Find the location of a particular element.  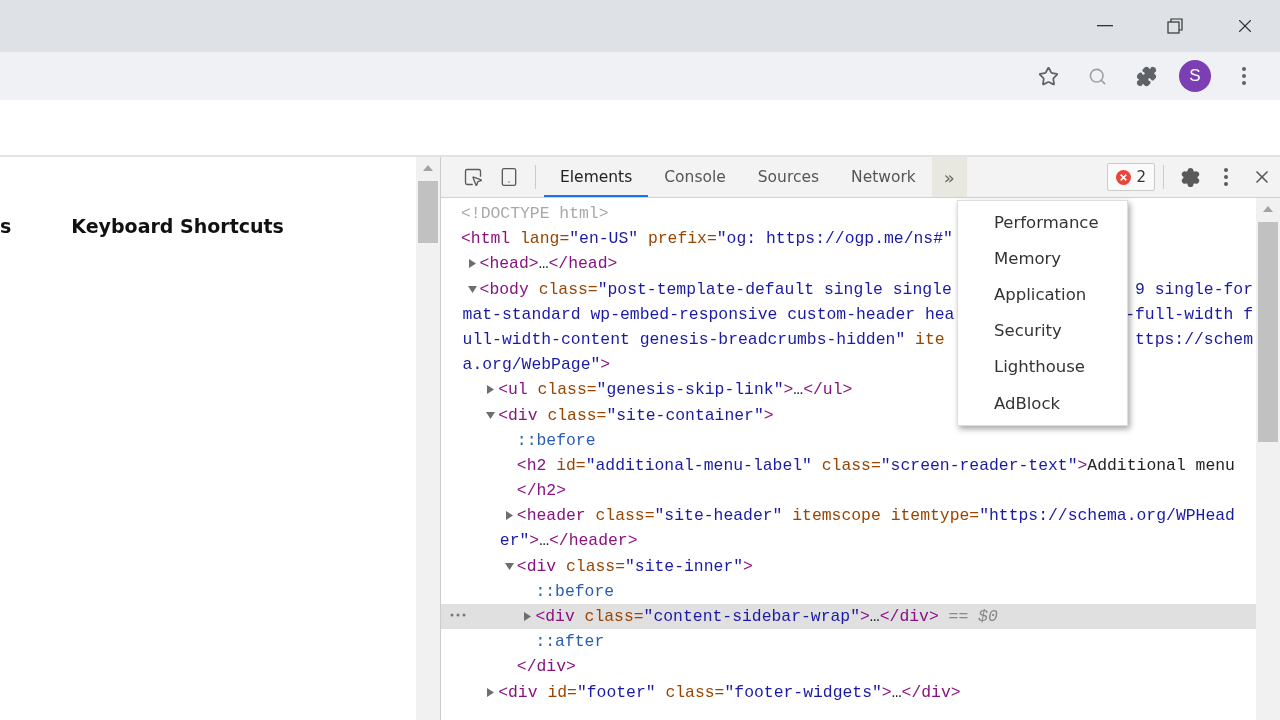

code-line: </h2> is located at coordinates (541, 491).